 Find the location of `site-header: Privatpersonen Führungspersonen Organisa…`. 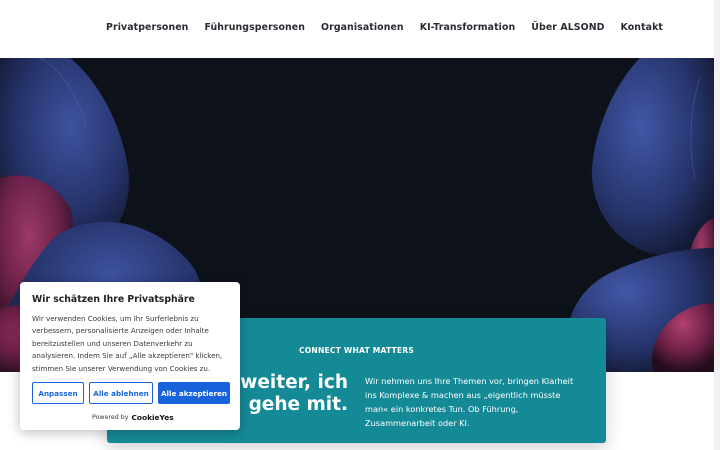

site-header: Privatpersonen Führungspersonen Organisa… is located at coordinates (357, 29).